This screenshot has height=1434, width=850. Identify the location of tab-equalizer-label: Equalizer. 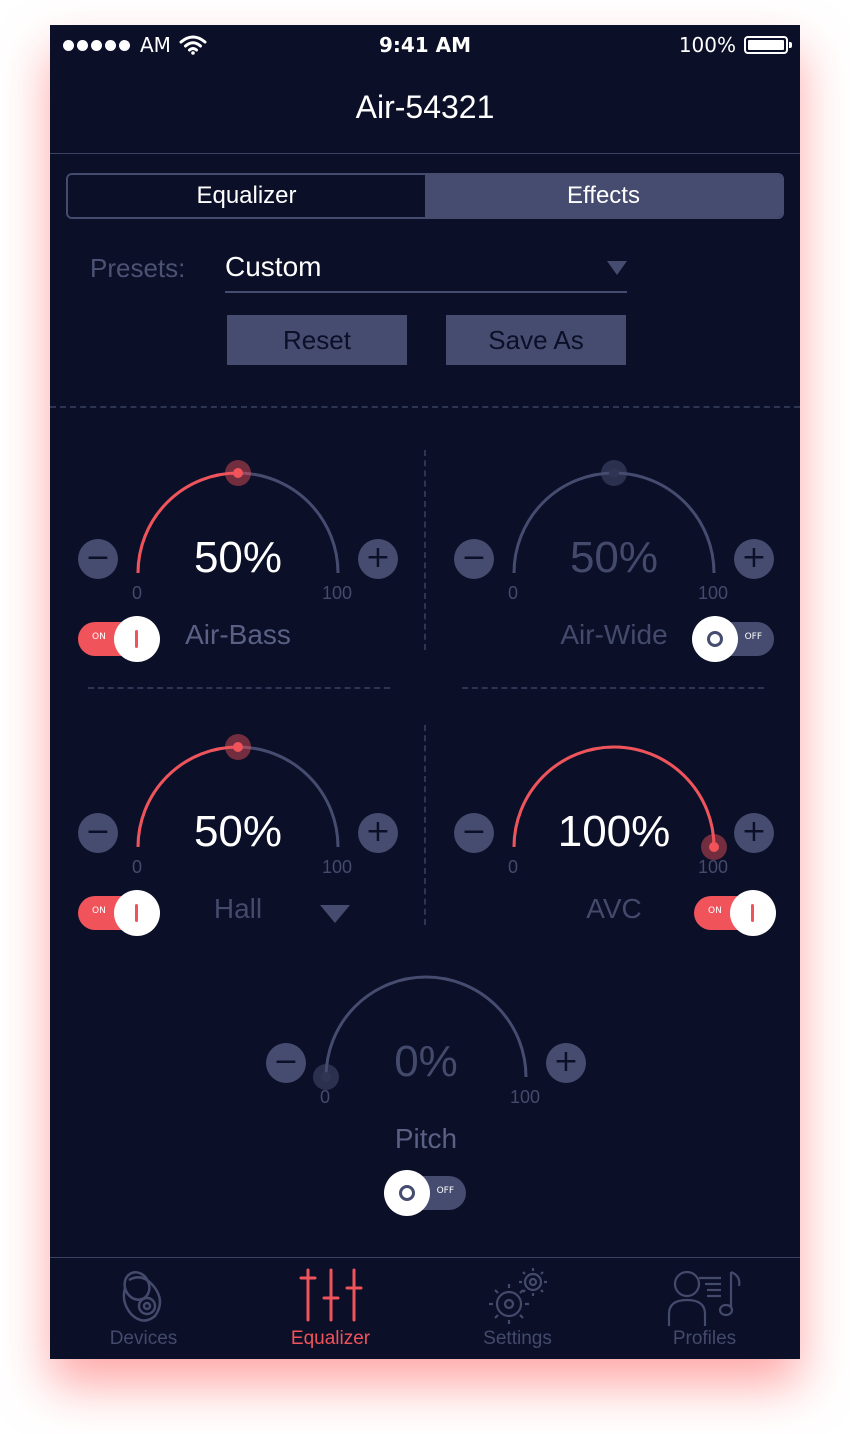
(330, 1338).